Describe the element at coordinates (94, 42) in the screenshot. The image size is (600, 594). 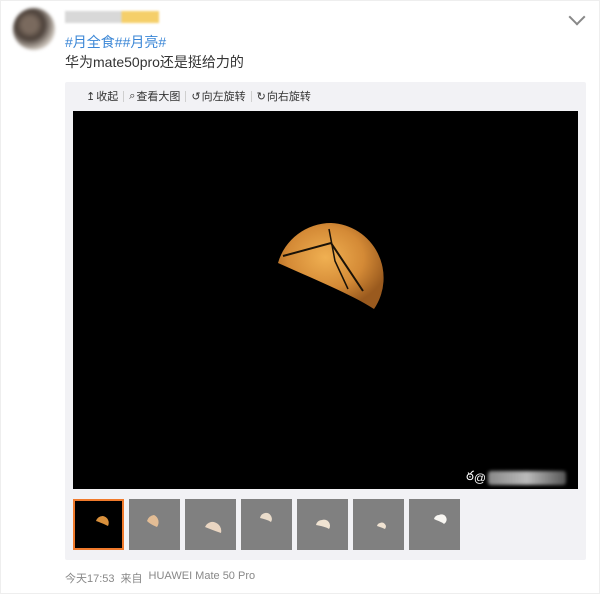
I see `hashtag-link: #月全食#` at that location.